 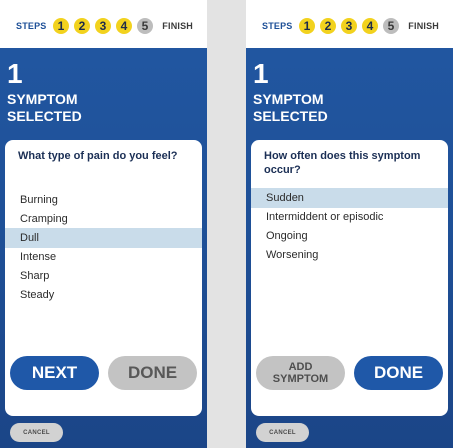 What do you see at coordinates (349, 198) in the screenshot?
I see `option-sudden: Sudden` at bounding box center [349, 198].